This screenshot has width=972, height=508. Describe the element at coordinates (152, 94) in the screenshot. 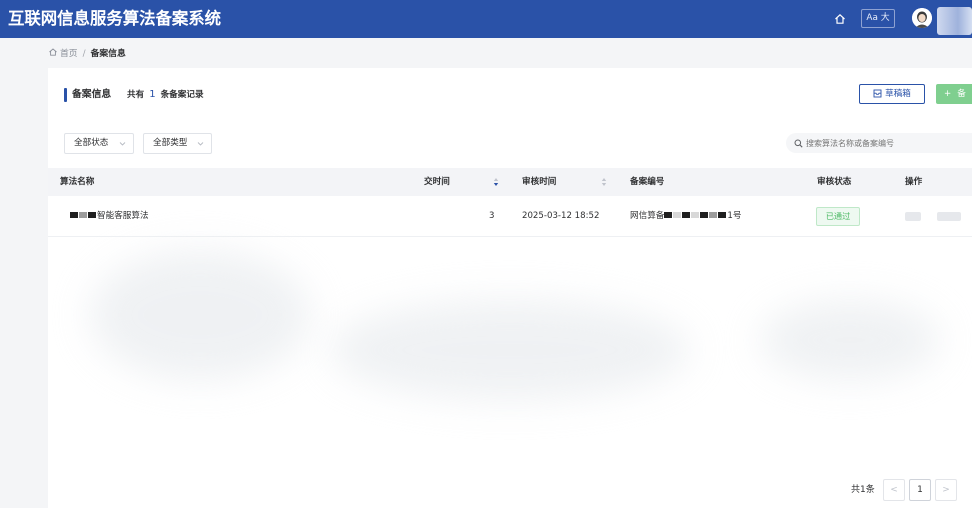

I see `record-count: 1` at that location.